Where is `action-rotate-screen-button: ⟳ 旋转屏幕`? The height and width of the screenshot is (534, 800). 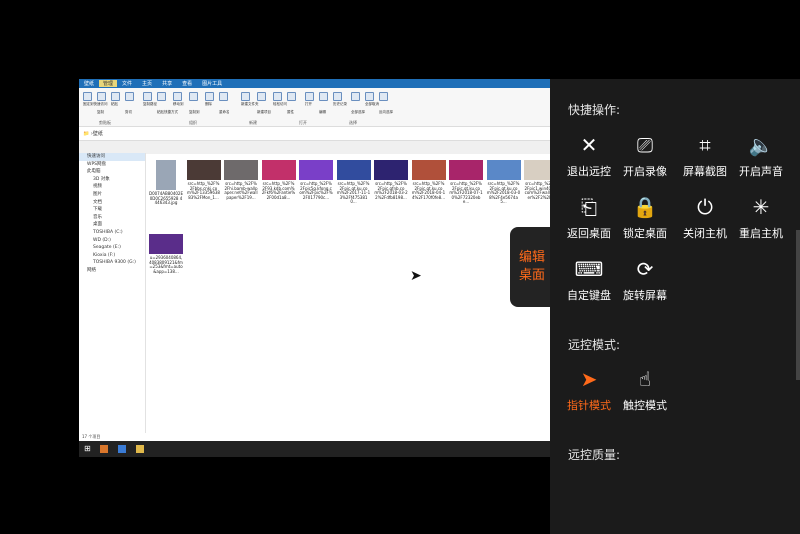 action-rotate-screen-button: ⟳ 旋转屏幕 is located at coordinates (645, 280).